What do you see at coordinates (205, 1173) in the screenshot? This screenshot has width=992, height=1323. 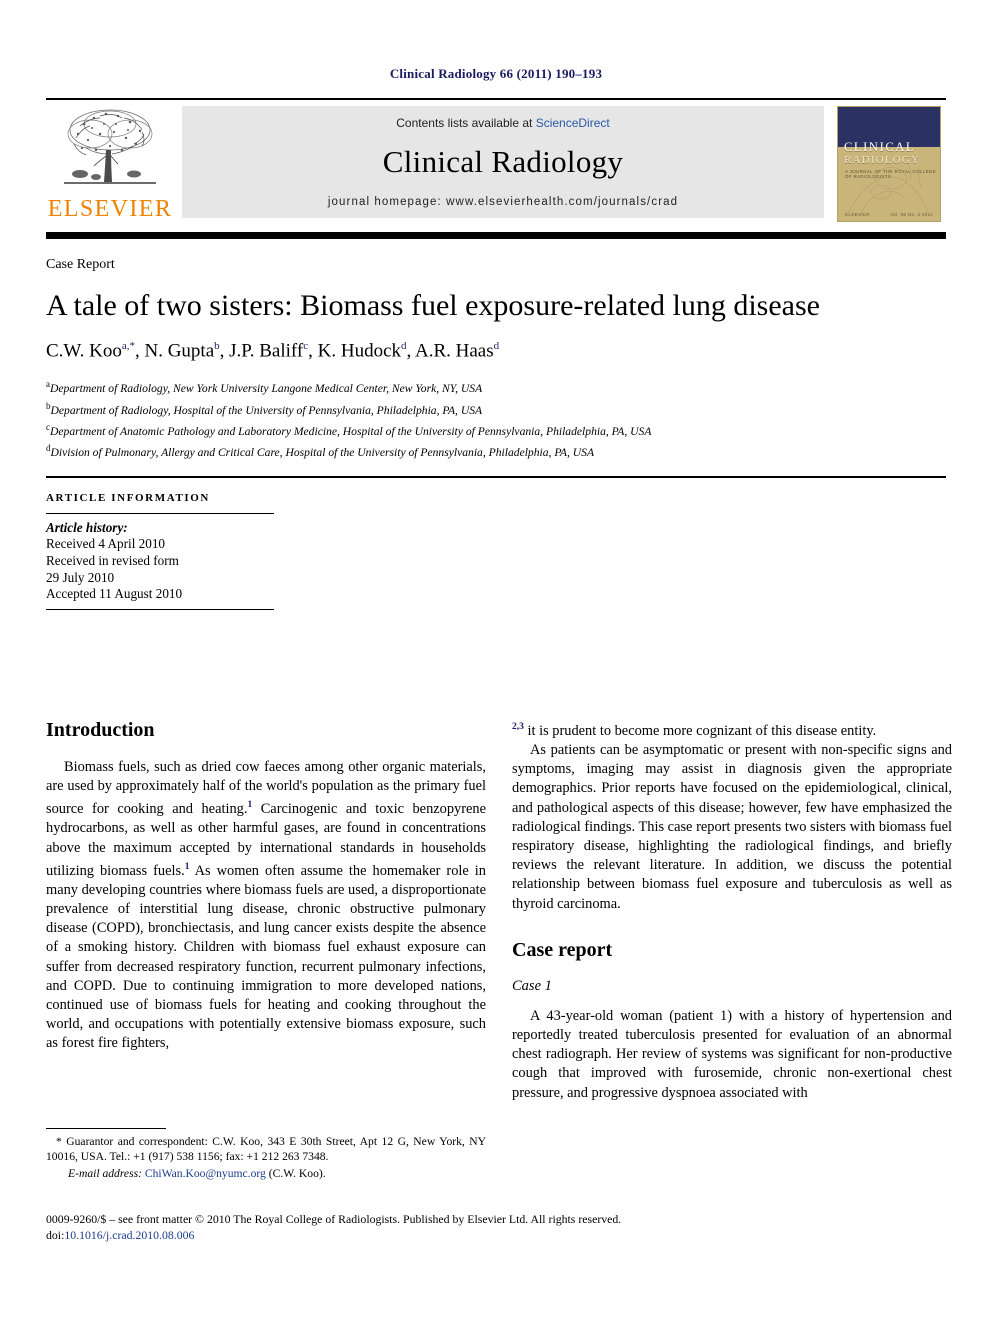 I see `email-link: ChiWan.Koo@nyumc.org` at bounding box center [205, 1173].